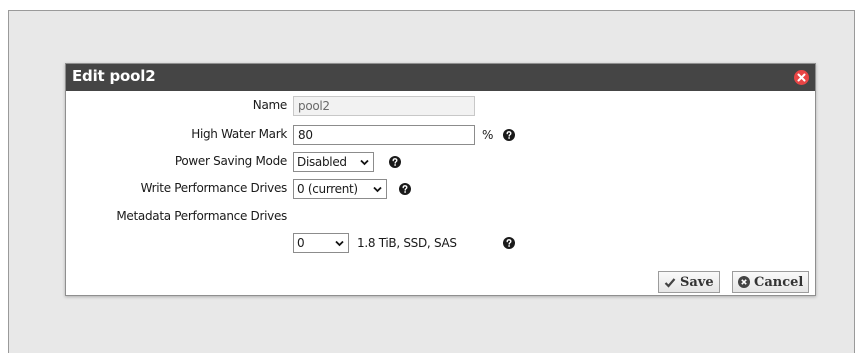 The width and height of the screenshot is (862, 353). I want to click on write-performance-drives-label: Write Performance Drives, so click(214, 188).